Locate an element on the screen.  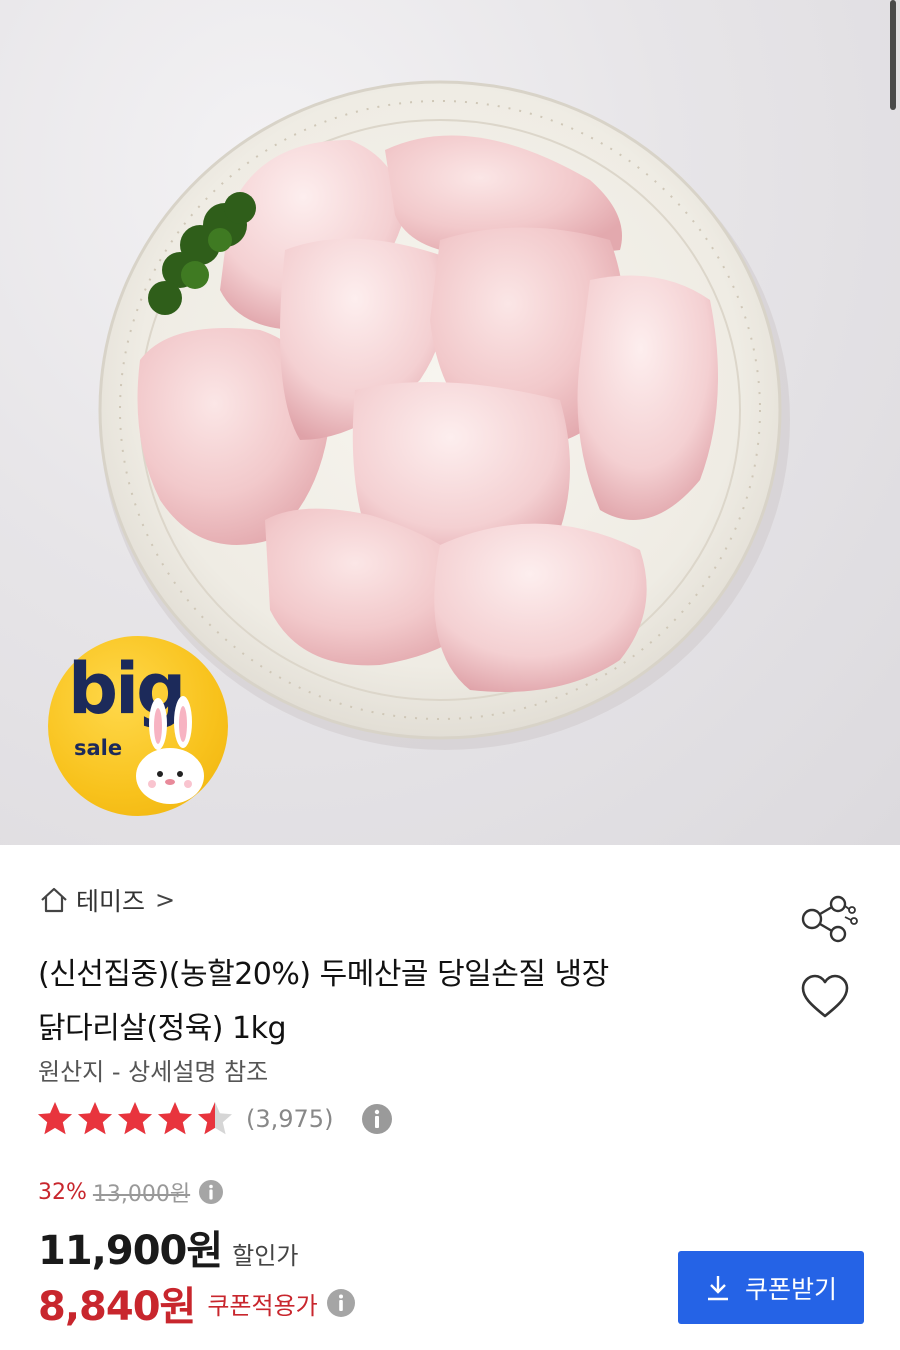
original-price: 13,000원 is located at coordinates (141, 1194).